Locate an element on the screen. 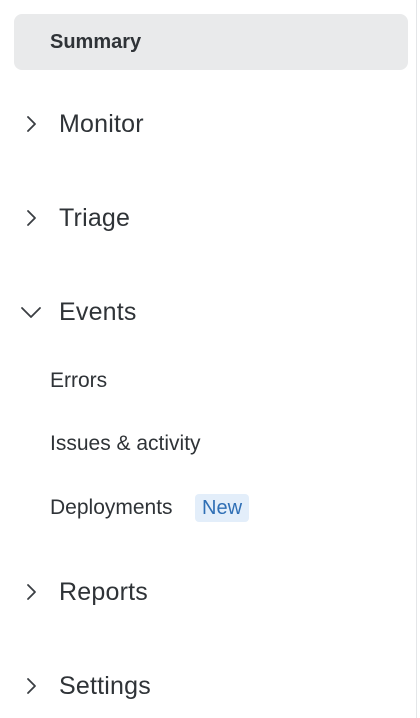 This screenshot has height=718, width=420. sidebar-section-label: Settings is located at coordinates (105, 685).